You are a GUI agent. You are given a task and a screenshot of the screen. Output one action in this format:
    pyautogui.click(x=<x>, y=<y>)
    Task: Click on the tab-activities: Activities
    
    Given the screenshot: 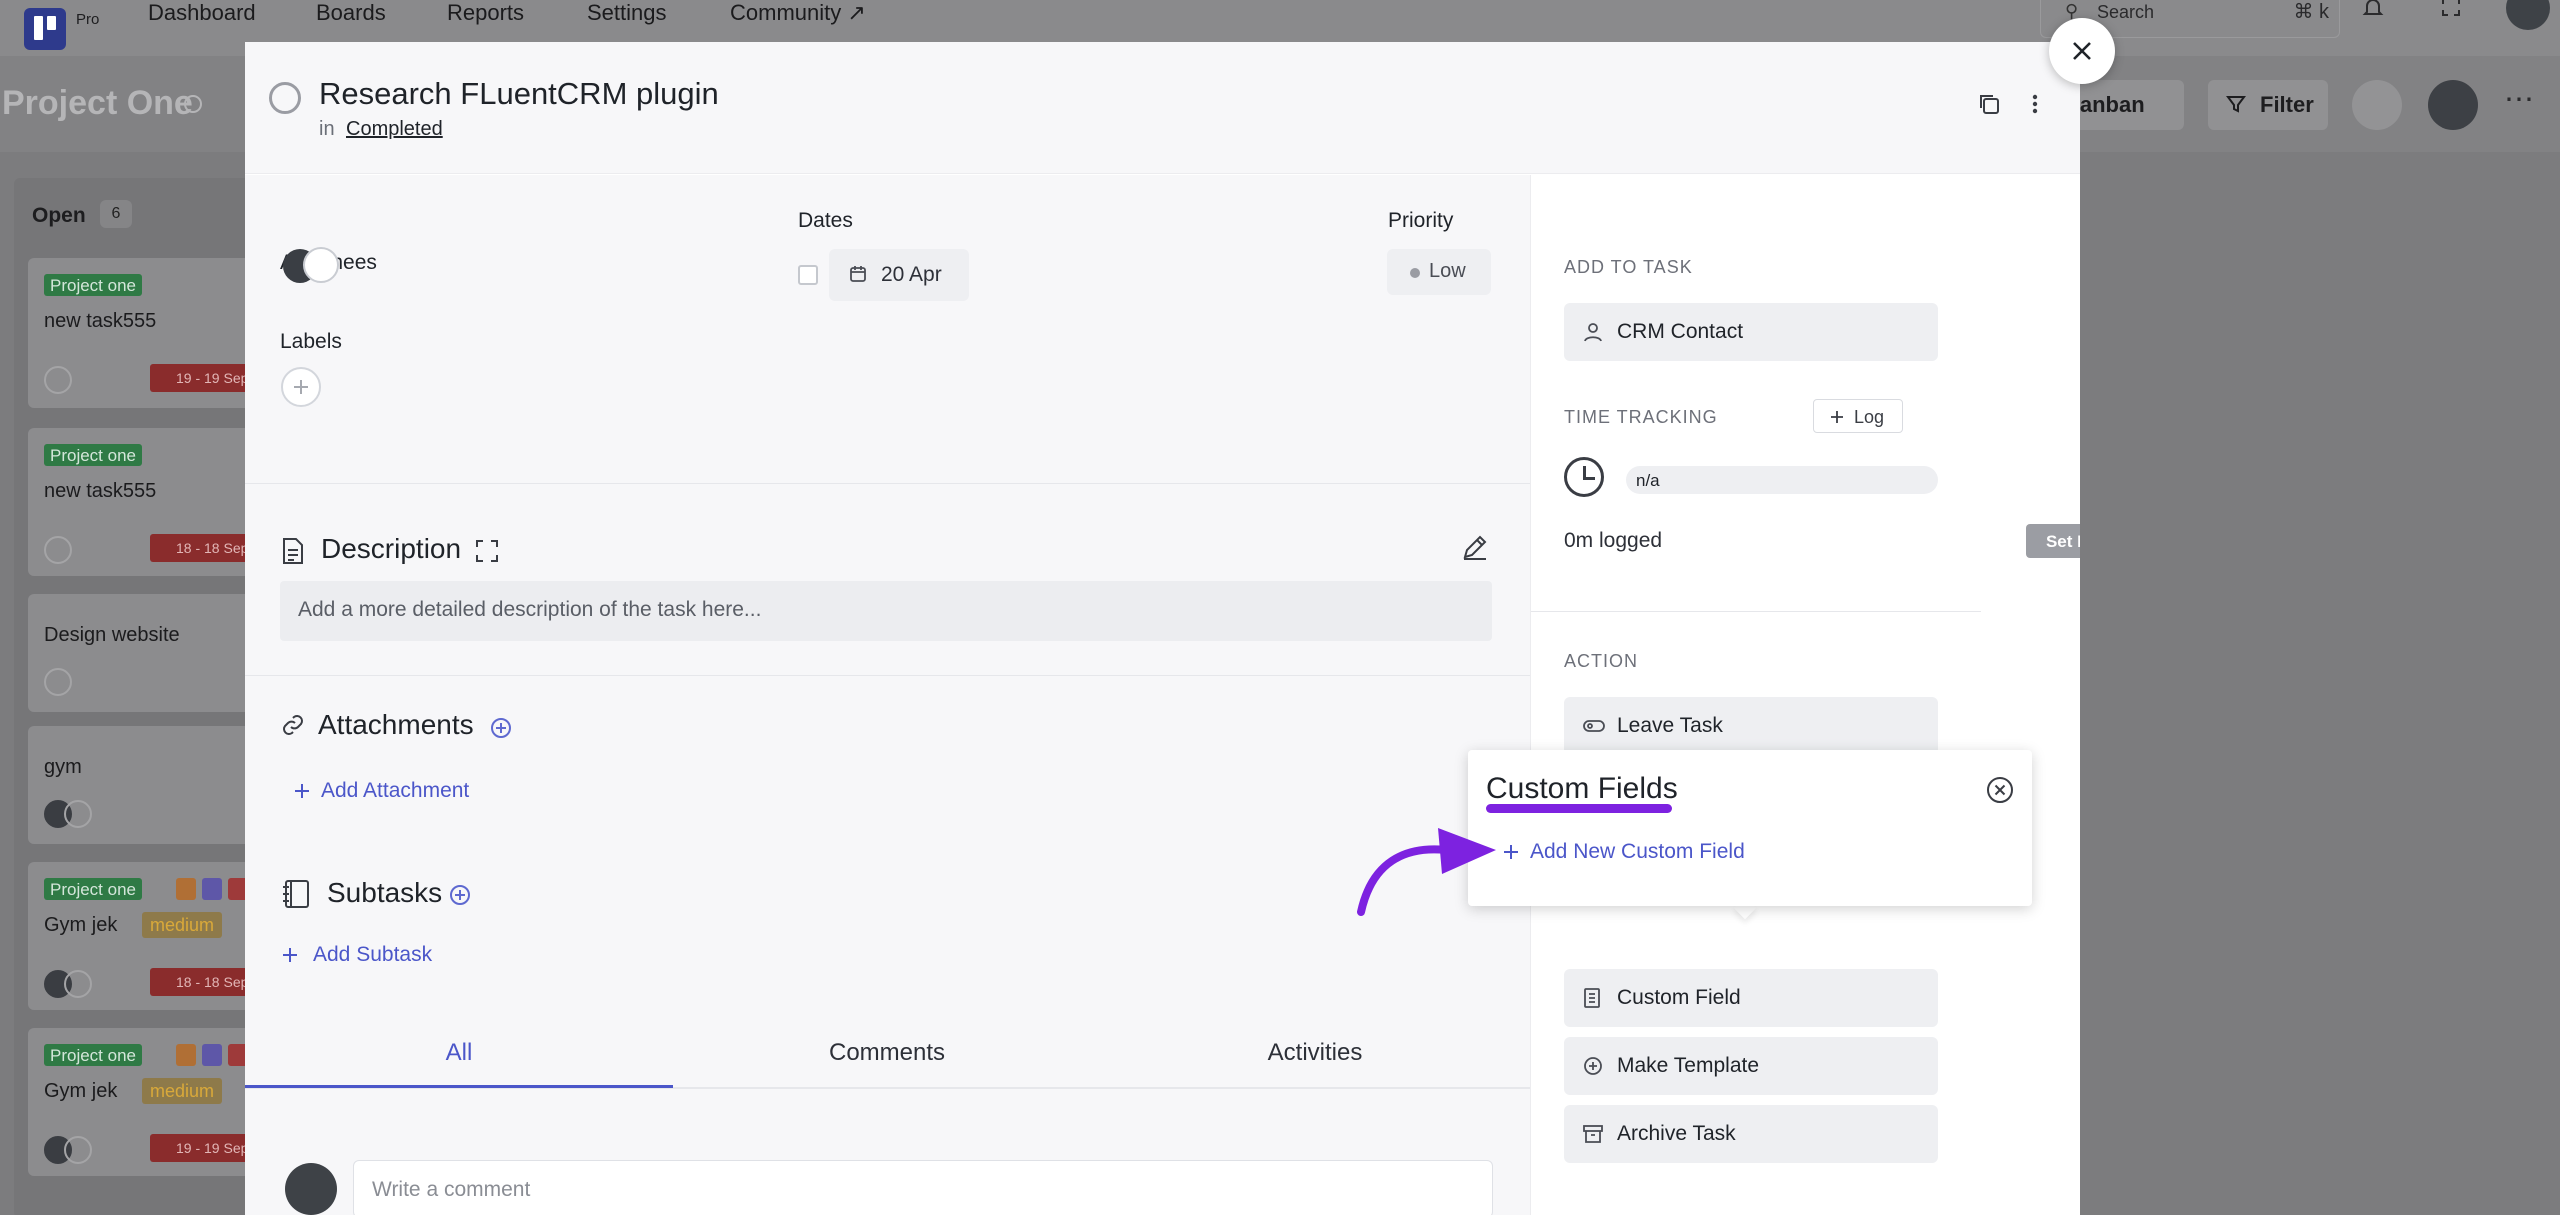 What is the action you would take?
    pyautogui.click(x=1315, y=1053)
    